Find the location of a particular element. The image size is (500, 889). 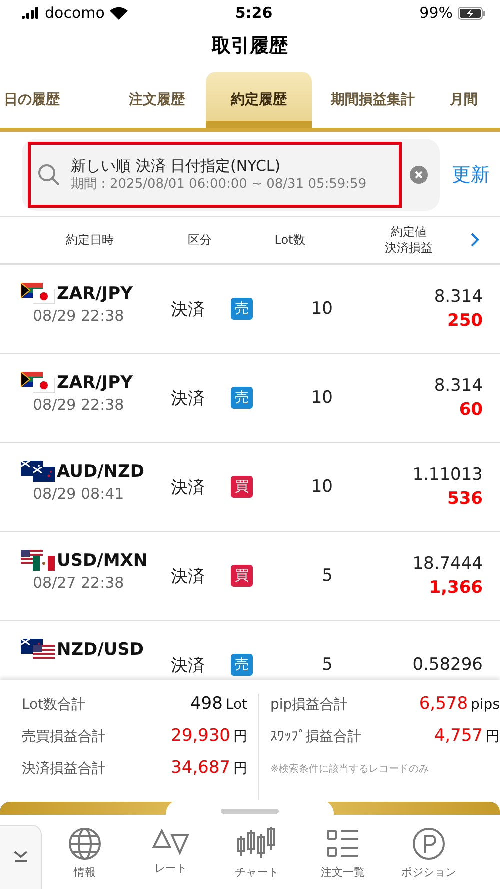

trade-price: 1.11013 is located at coordinates (447, 475).